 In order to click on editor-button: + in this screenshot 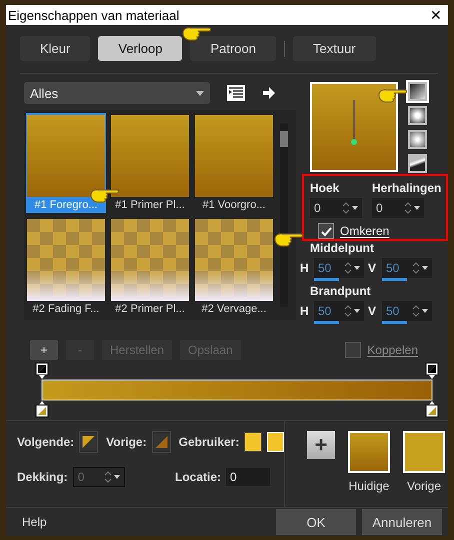, I will do `click(44, 350)`.